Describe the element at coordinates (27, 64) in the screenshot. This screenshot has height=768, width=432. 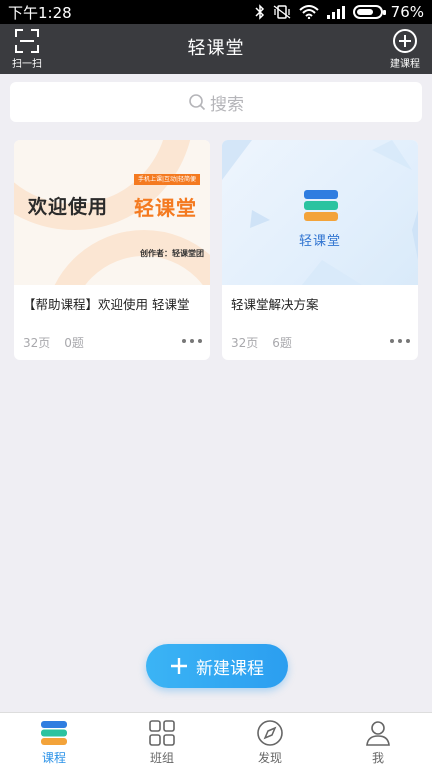
I see `scan-label: 扫一扫` at that location.